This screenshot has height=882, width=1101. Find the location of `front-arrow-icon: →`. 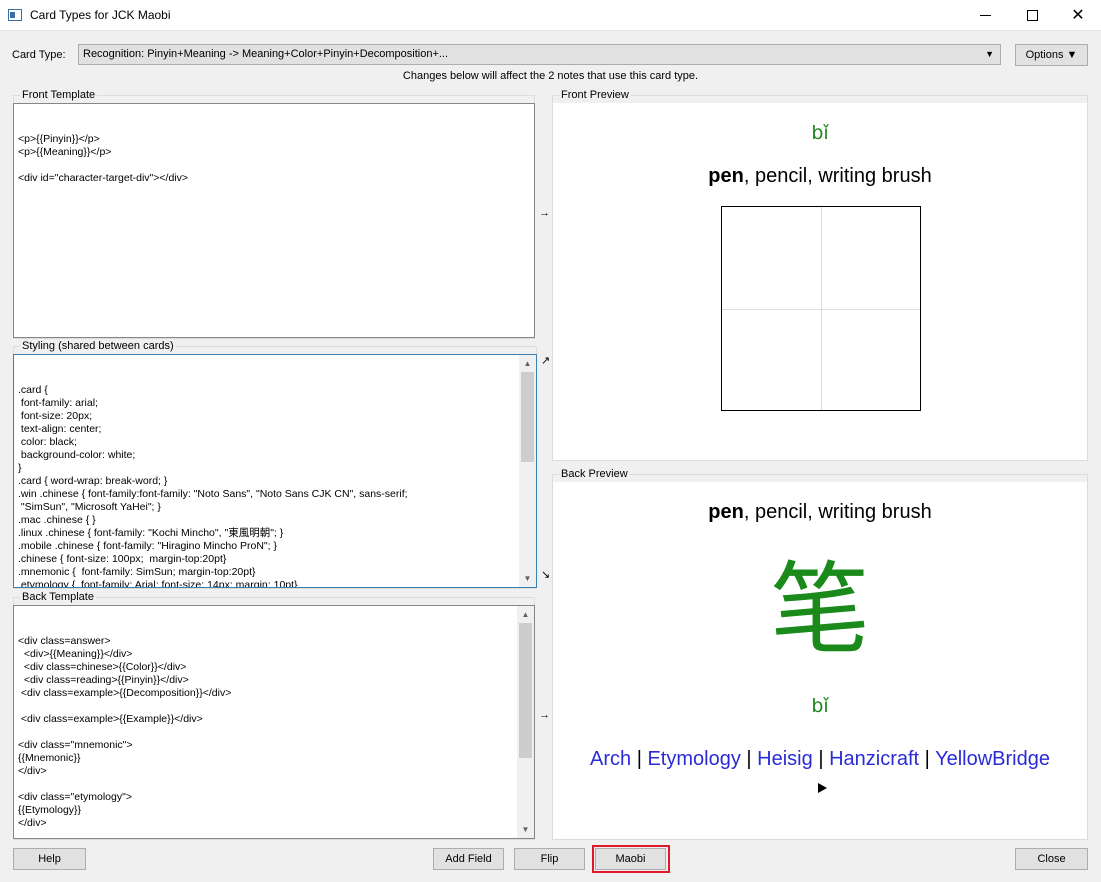

front-arrow-icon: → is located at coordinates (544, 213).